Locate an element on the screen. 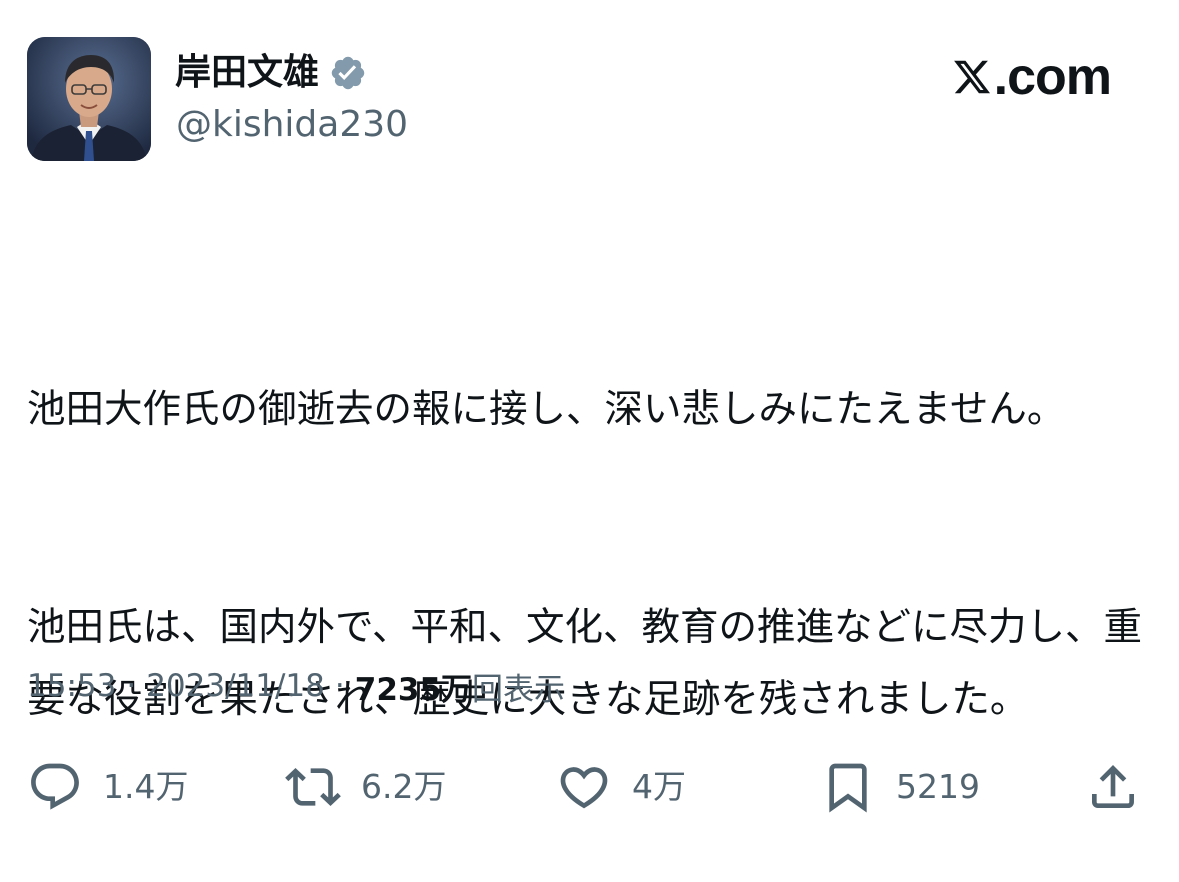  author-display-name: 岸田文雄 is located at coordinates (247, 73).